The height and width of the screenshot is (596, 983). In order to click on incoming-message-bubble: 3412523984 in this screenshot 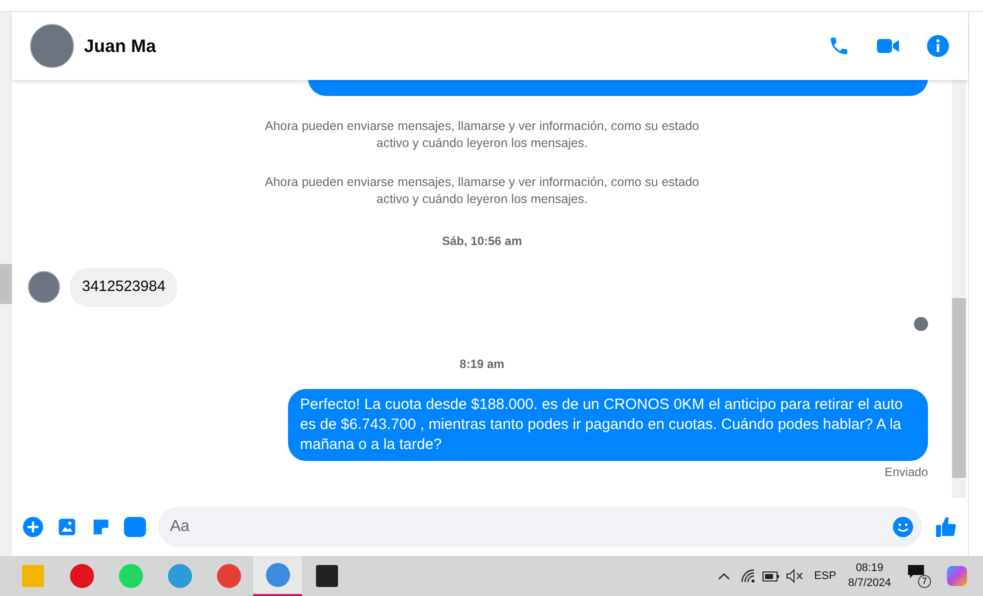, I will do `click(124, 287)`.